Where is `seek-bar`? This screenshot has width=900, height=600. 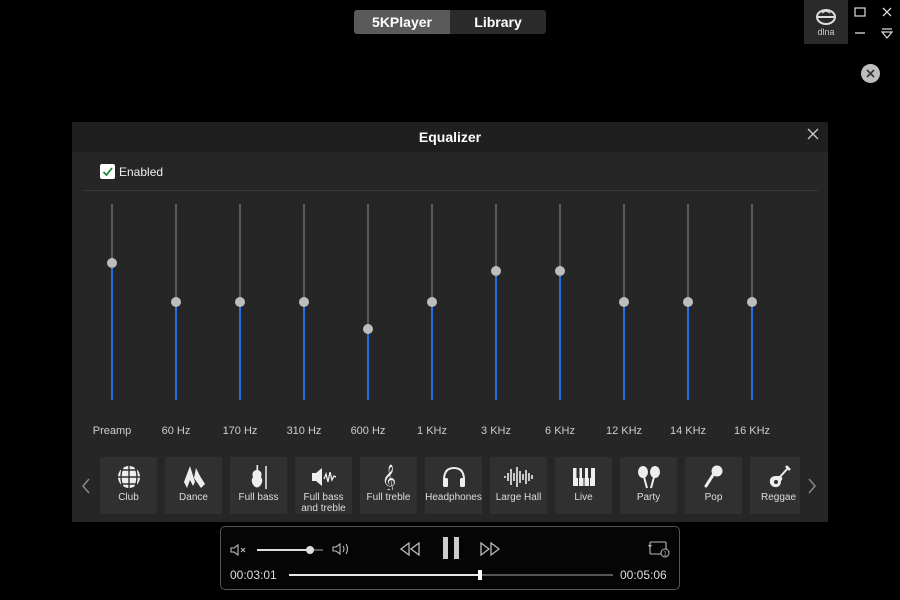 seek-bar is located at coordinates (451, 575).